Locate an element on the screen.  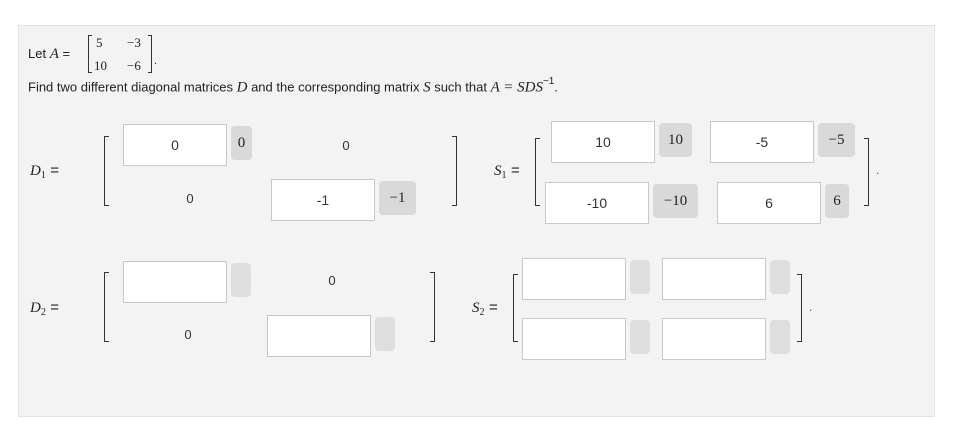
matrix-a-r2c2: −6 is located at coordinates (134, 65).